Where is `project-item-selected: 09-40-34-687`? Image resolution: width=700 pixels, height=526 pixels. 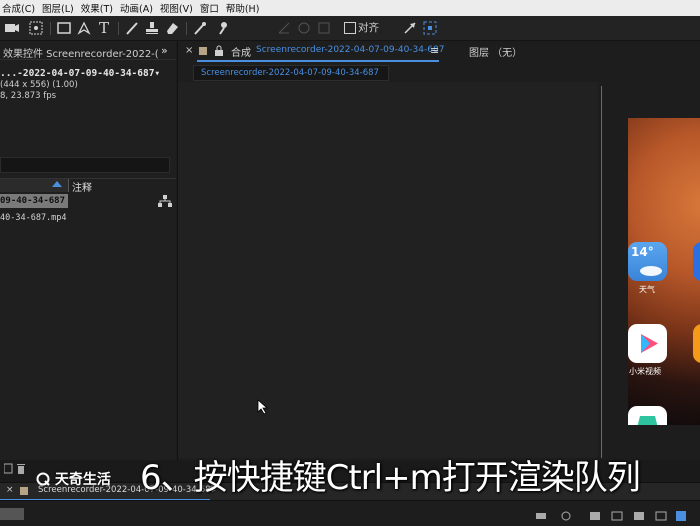
project-item-selected: 09-40-34-687 is located at coordinates (34, 201).